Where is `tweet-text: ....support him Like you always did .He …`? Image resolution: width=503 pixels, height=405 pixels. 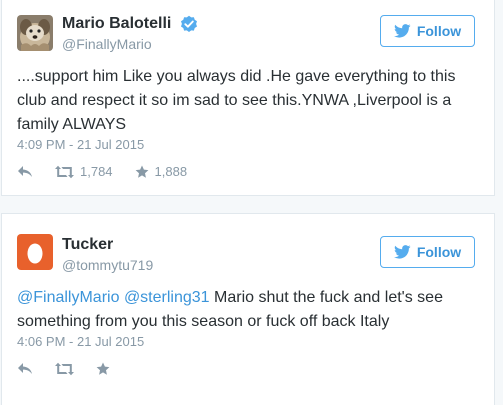
tweet-text: ....support him Like you always did .He … is located at coordinates (236, 100).